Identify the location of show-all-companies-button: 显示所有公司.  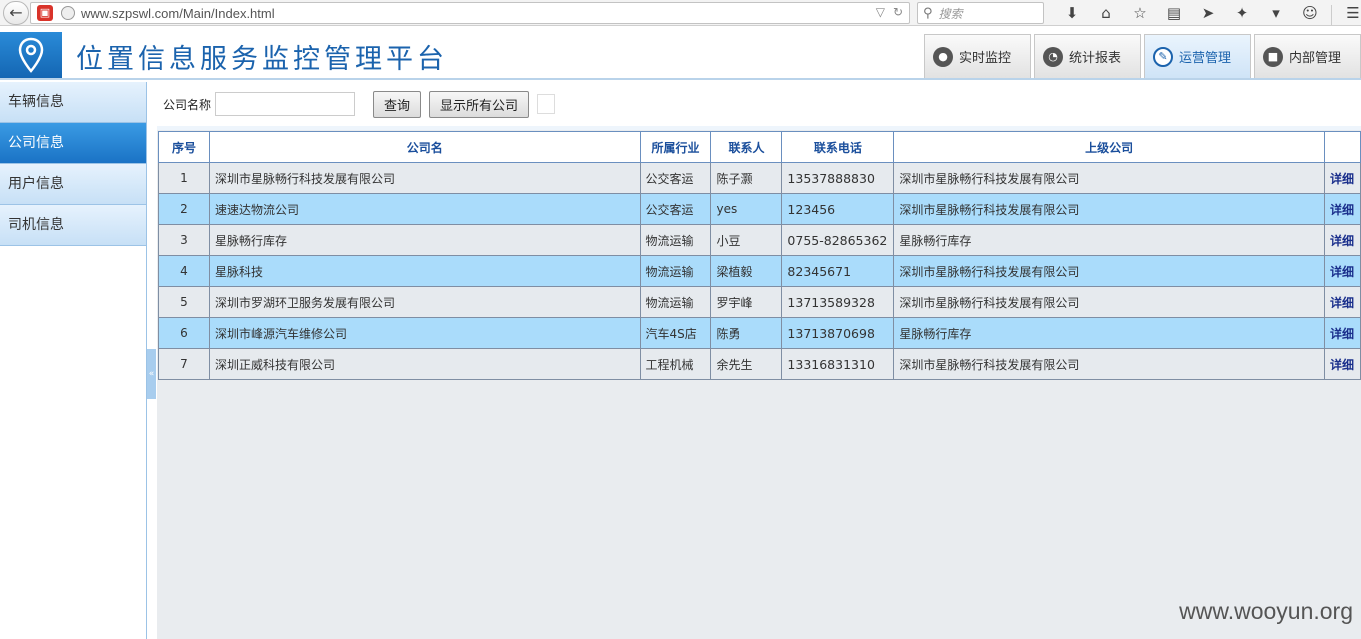
(479, 104).